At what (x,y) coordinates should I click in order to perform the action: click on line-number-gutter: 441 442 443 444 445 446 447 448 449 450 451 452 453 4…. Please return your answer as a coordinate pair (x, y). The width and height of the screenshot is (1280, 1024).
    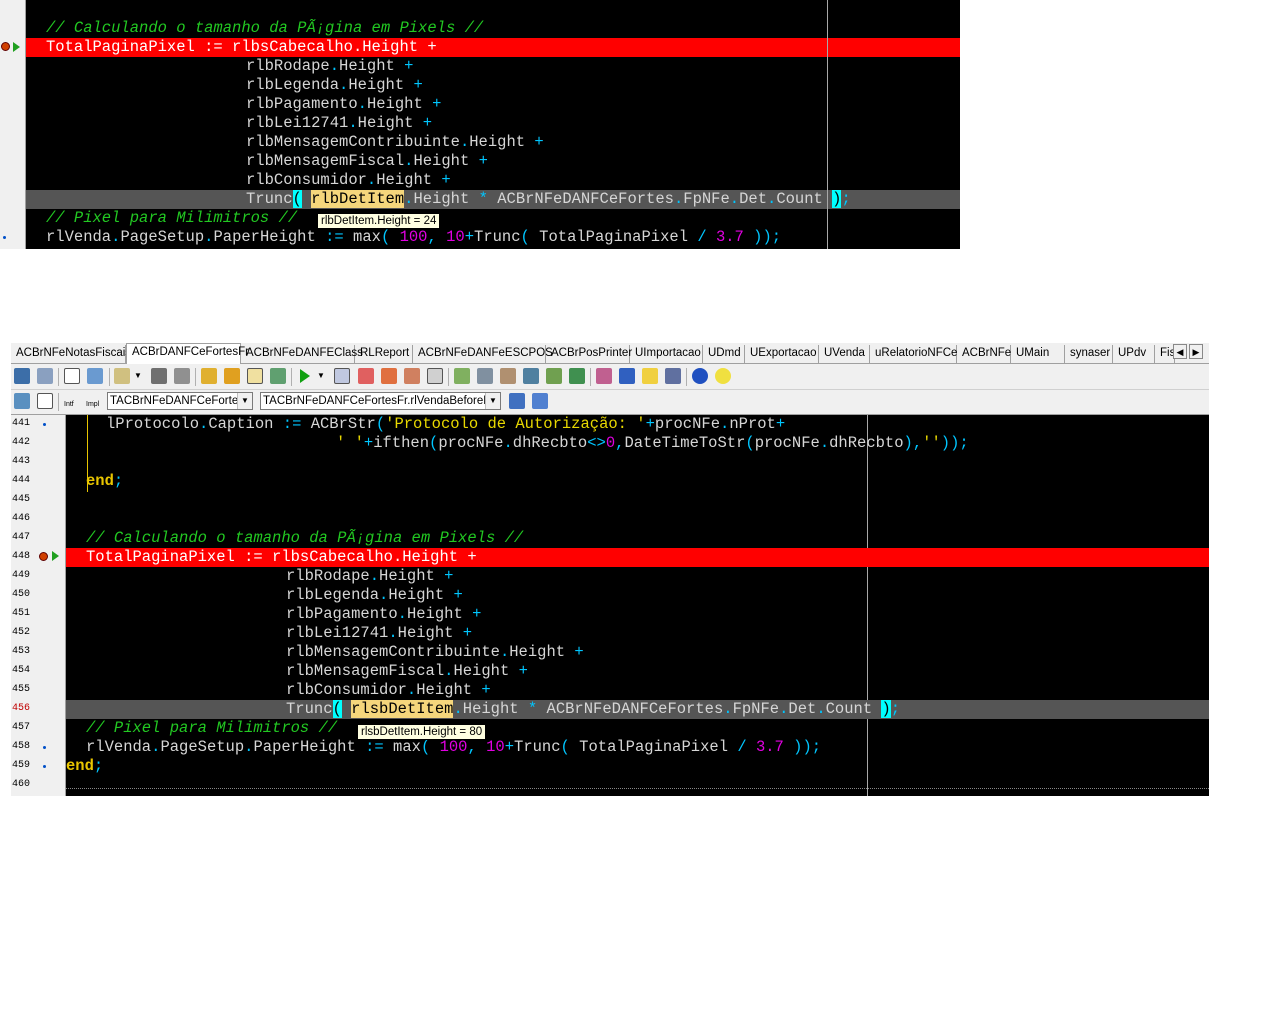
    Looking at the image, I should click on (23, 605).